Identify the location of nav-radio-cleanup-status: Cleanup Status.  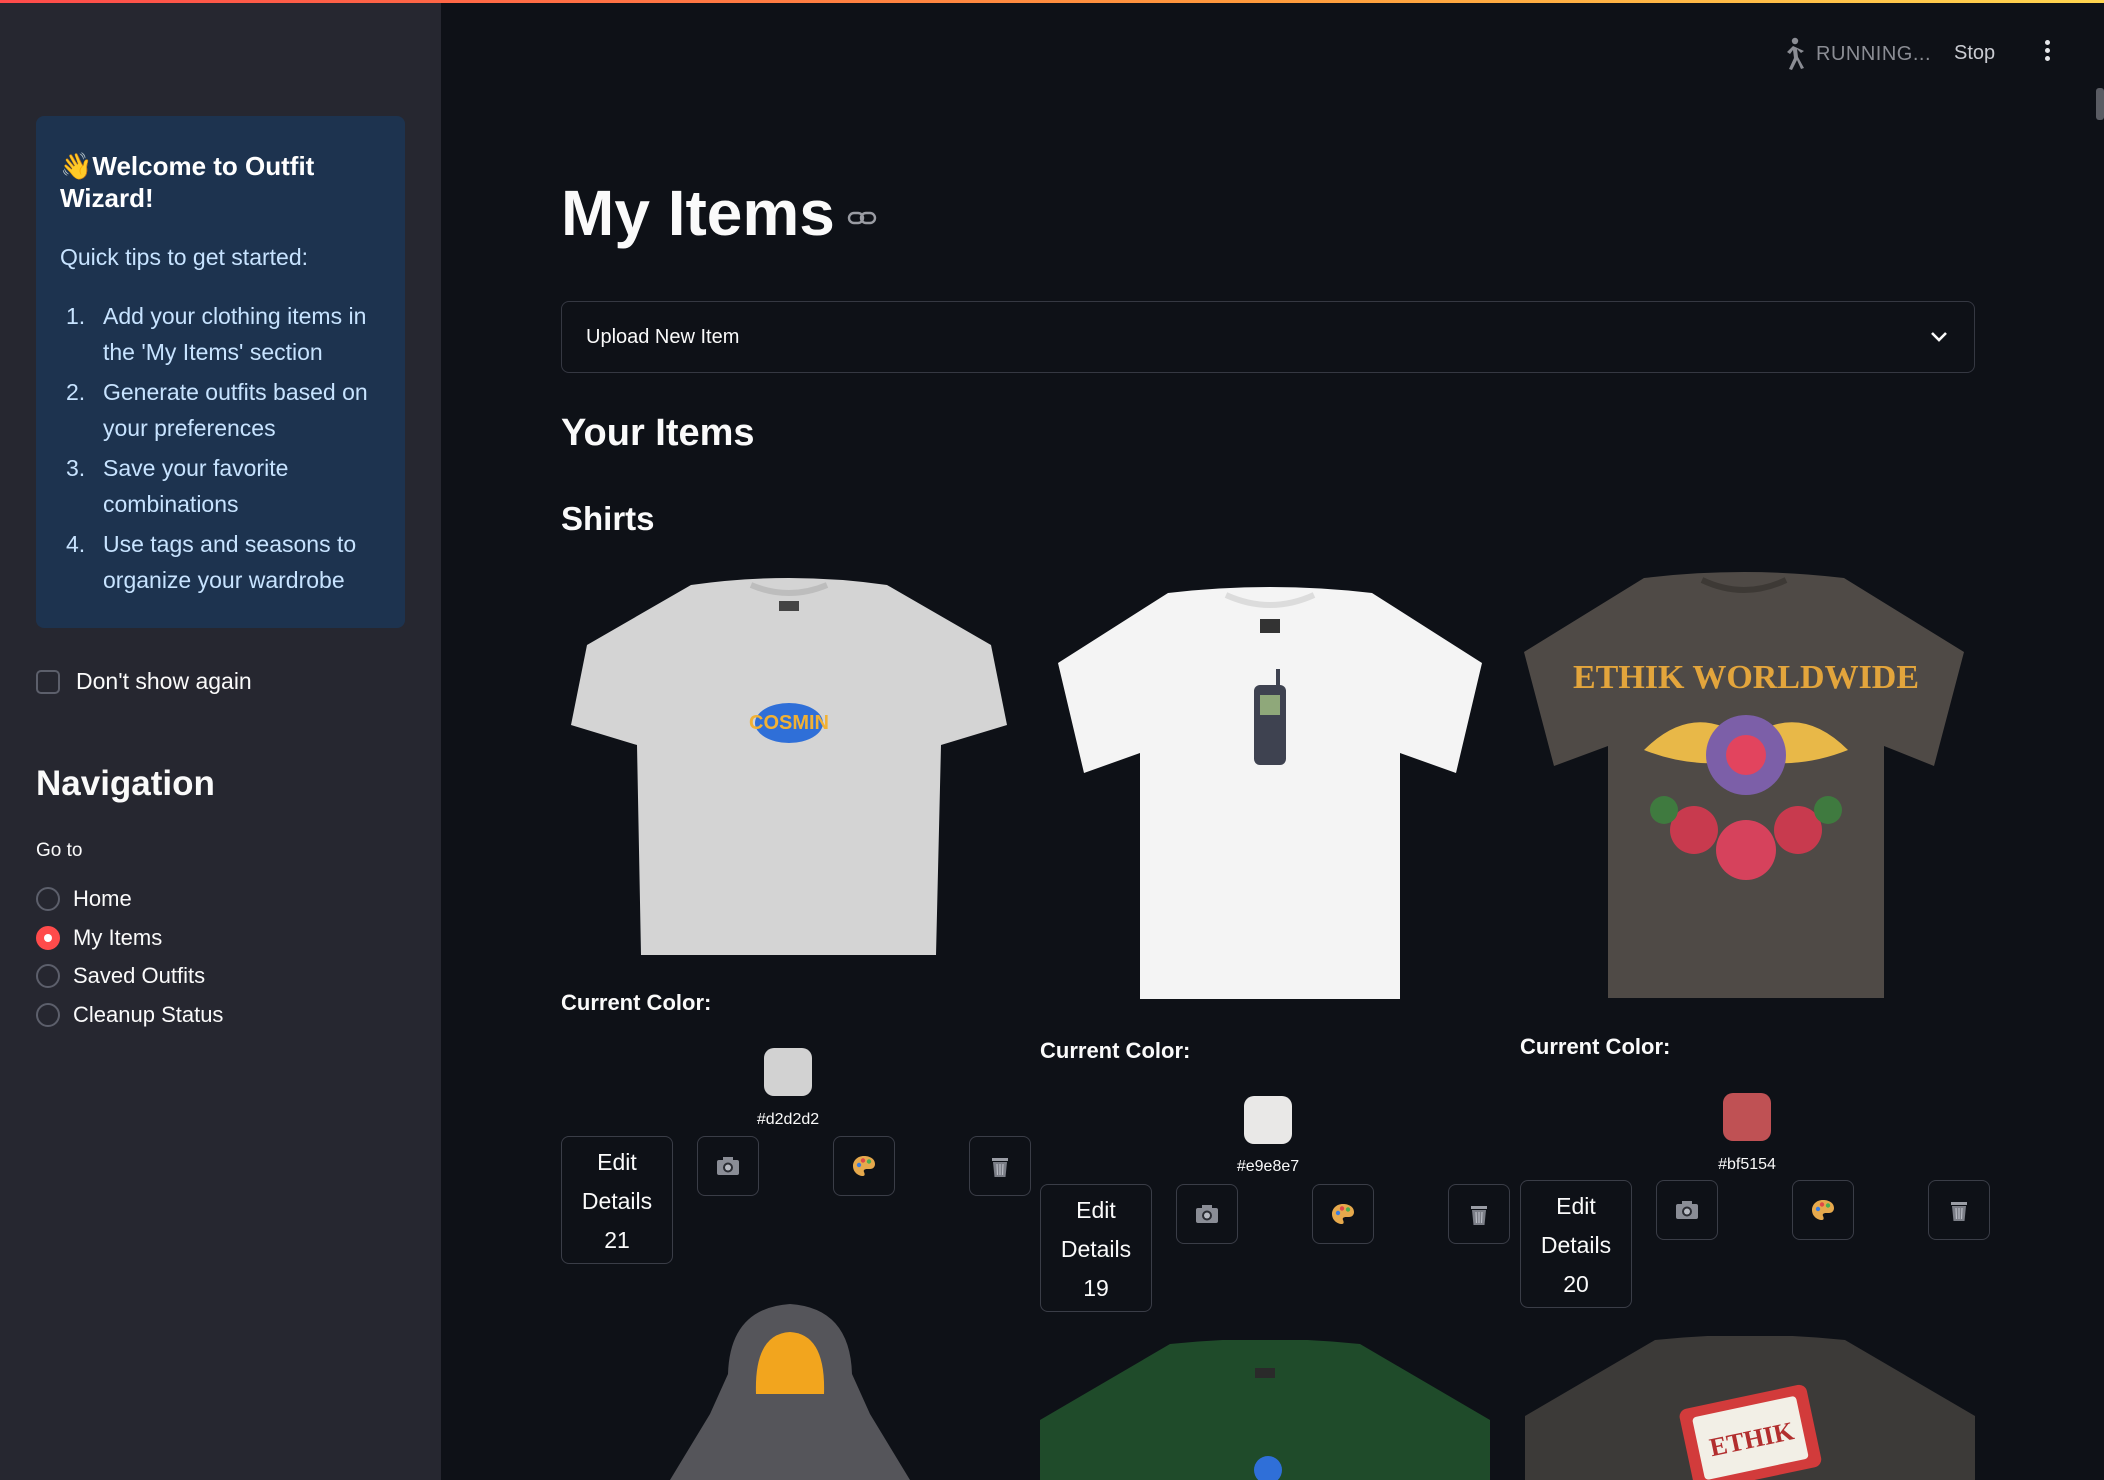
(129, 1015).